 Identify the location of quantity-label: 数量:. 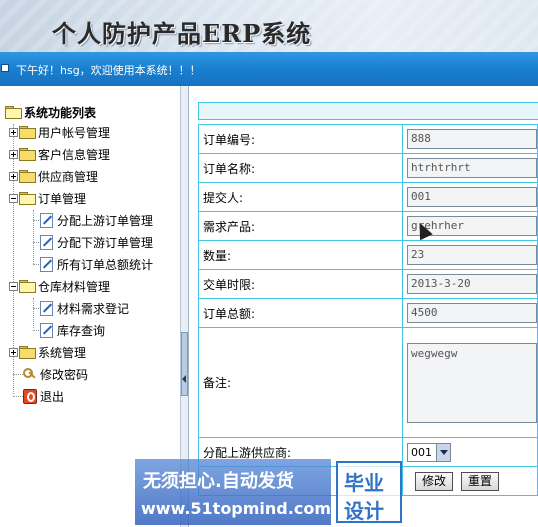
(300, 255).